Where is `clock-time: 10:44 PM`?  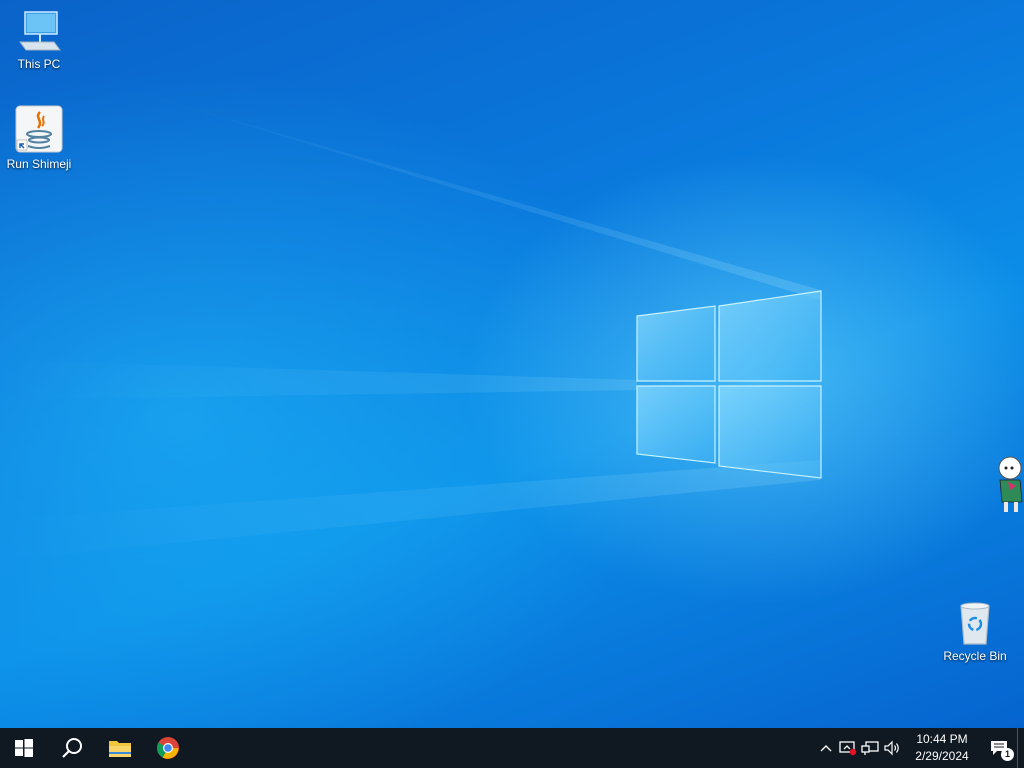
clock-time: 10:44 PM is located at coordinates (942, 739).